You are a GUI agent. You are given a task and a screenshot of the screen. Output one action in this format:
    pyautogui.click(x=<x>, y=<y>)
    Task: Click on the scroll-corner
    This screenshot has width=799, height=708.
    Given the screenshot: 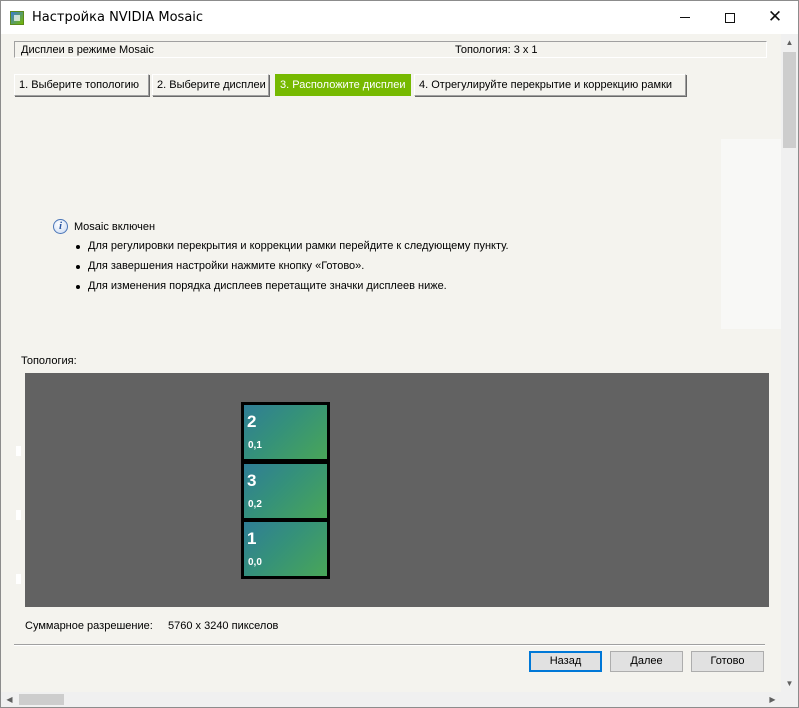 What is the action you would take?
    pyautogui.click(x=789, y=699)
    